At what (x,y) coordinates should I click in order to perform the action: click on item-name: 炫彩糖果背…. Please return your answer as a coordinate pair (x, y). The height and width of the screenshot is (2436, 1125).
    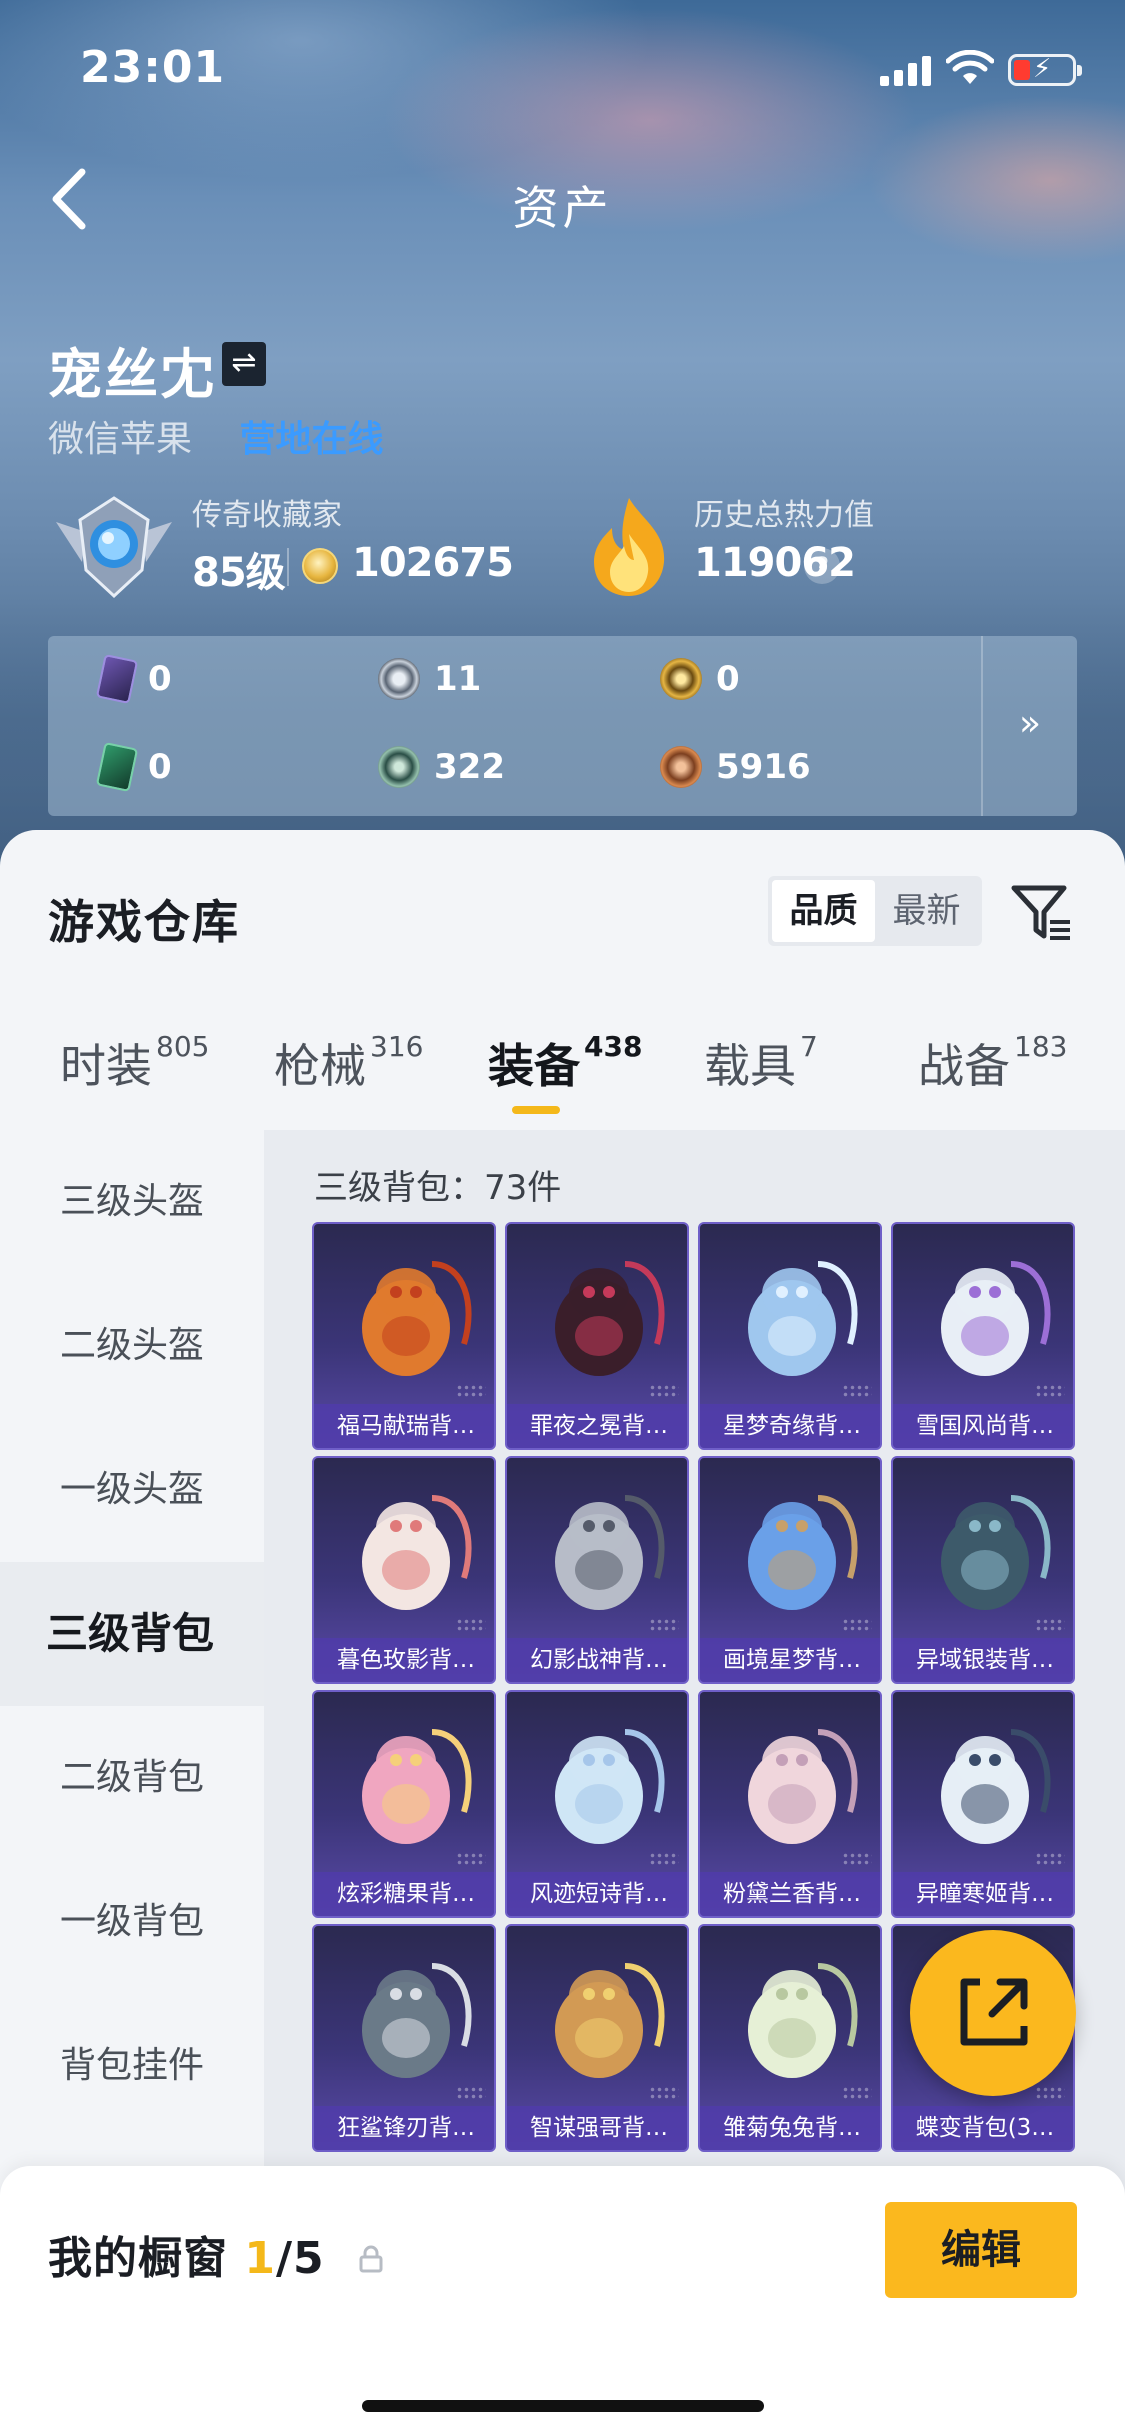
    Looking at the image, I should click on (404, 1894).